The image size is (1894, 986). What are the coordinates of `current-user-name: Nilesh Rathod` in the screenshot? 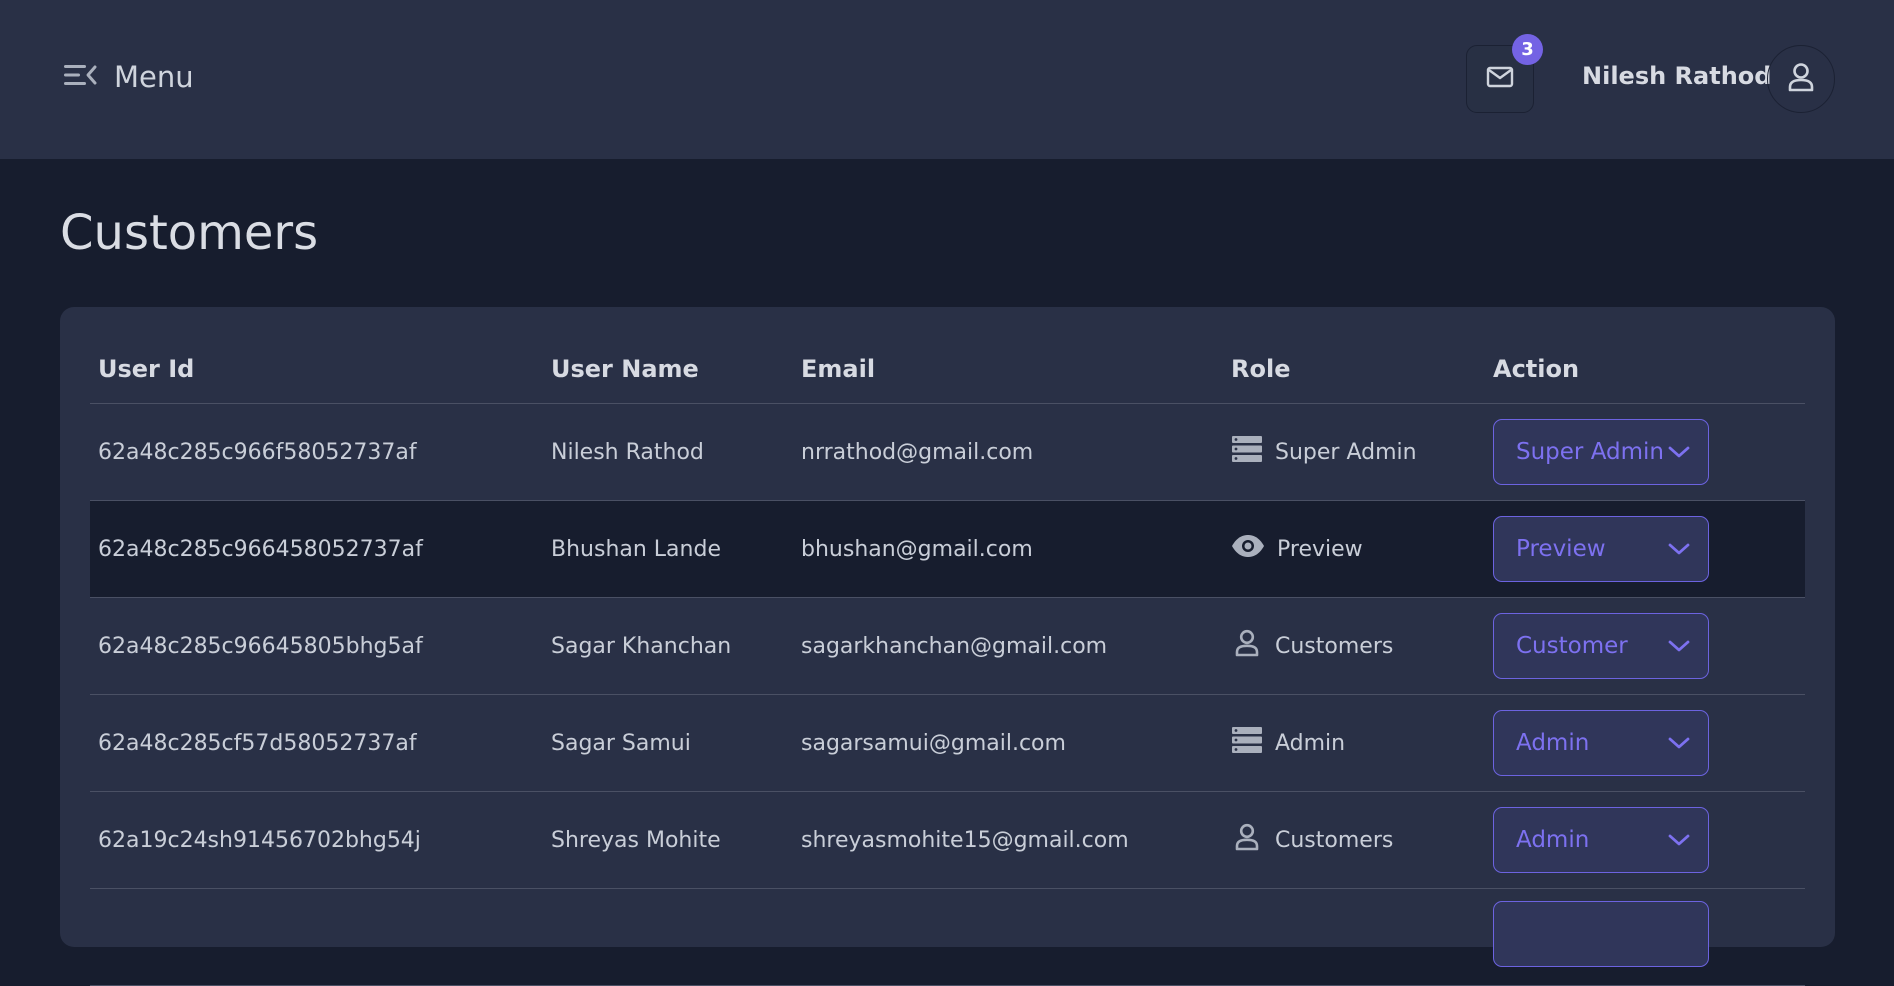 It's located at (1677, 76).